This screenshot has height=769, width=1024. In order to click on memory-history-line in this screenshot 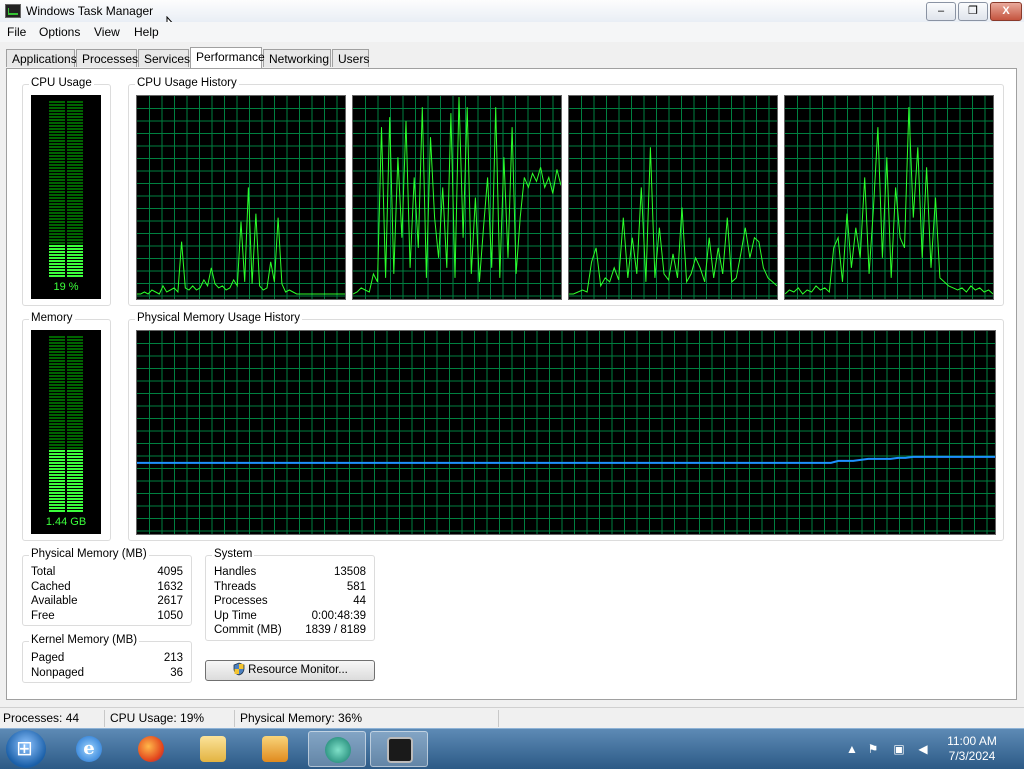, I will do `click(566, 459)`.